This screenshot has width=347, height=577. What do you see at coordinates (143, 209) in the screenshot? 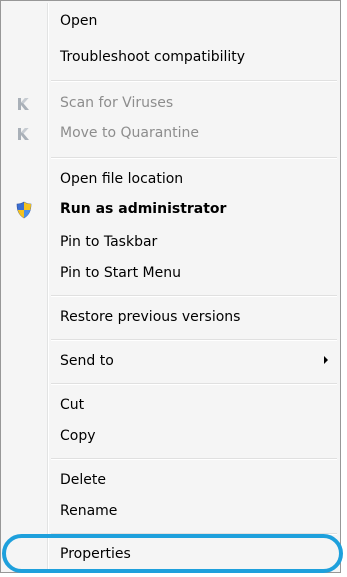
I see `menu-item-label: Run as administrator` at bounding box center [143, 209].